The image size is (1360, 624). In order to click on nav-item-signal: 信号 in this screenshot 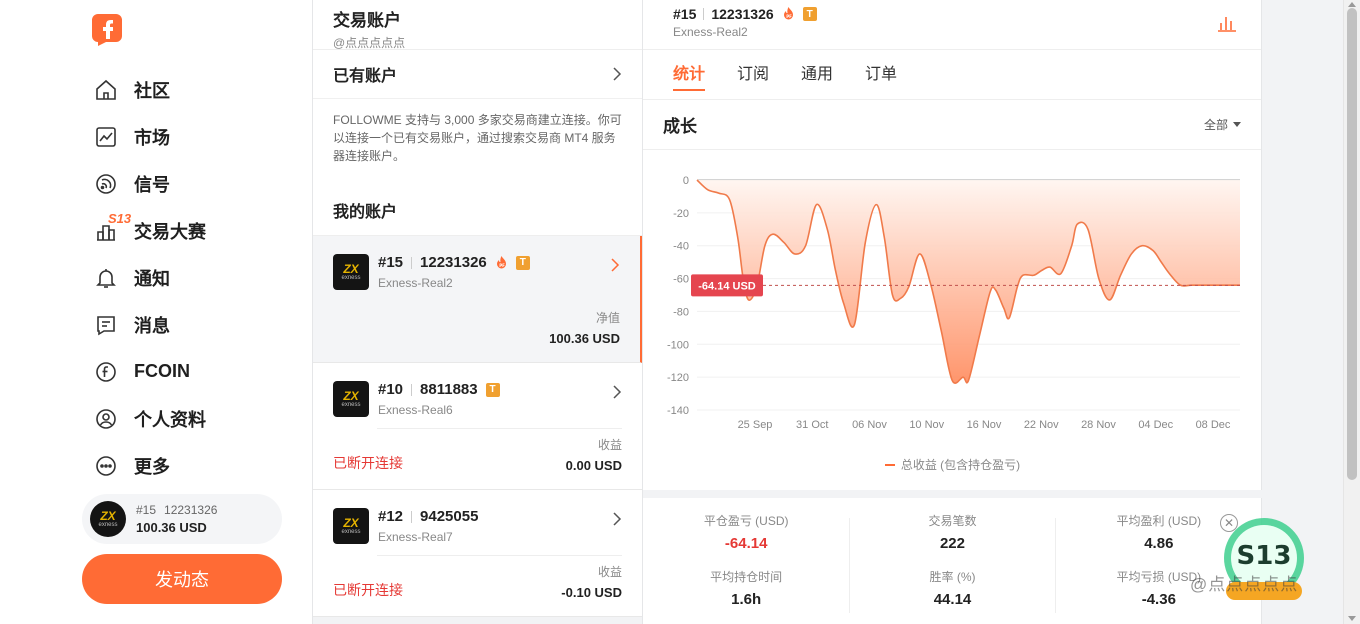, I will do `click(192, 183)`.